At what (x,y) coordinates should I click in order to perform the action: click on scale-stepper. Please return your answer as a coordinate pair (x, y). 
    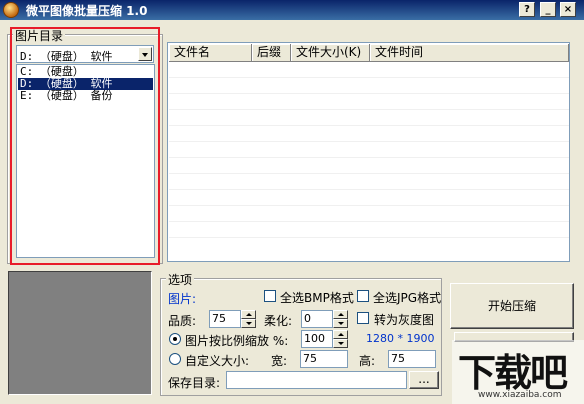
    Looking at the image, I should click on (340, 339).